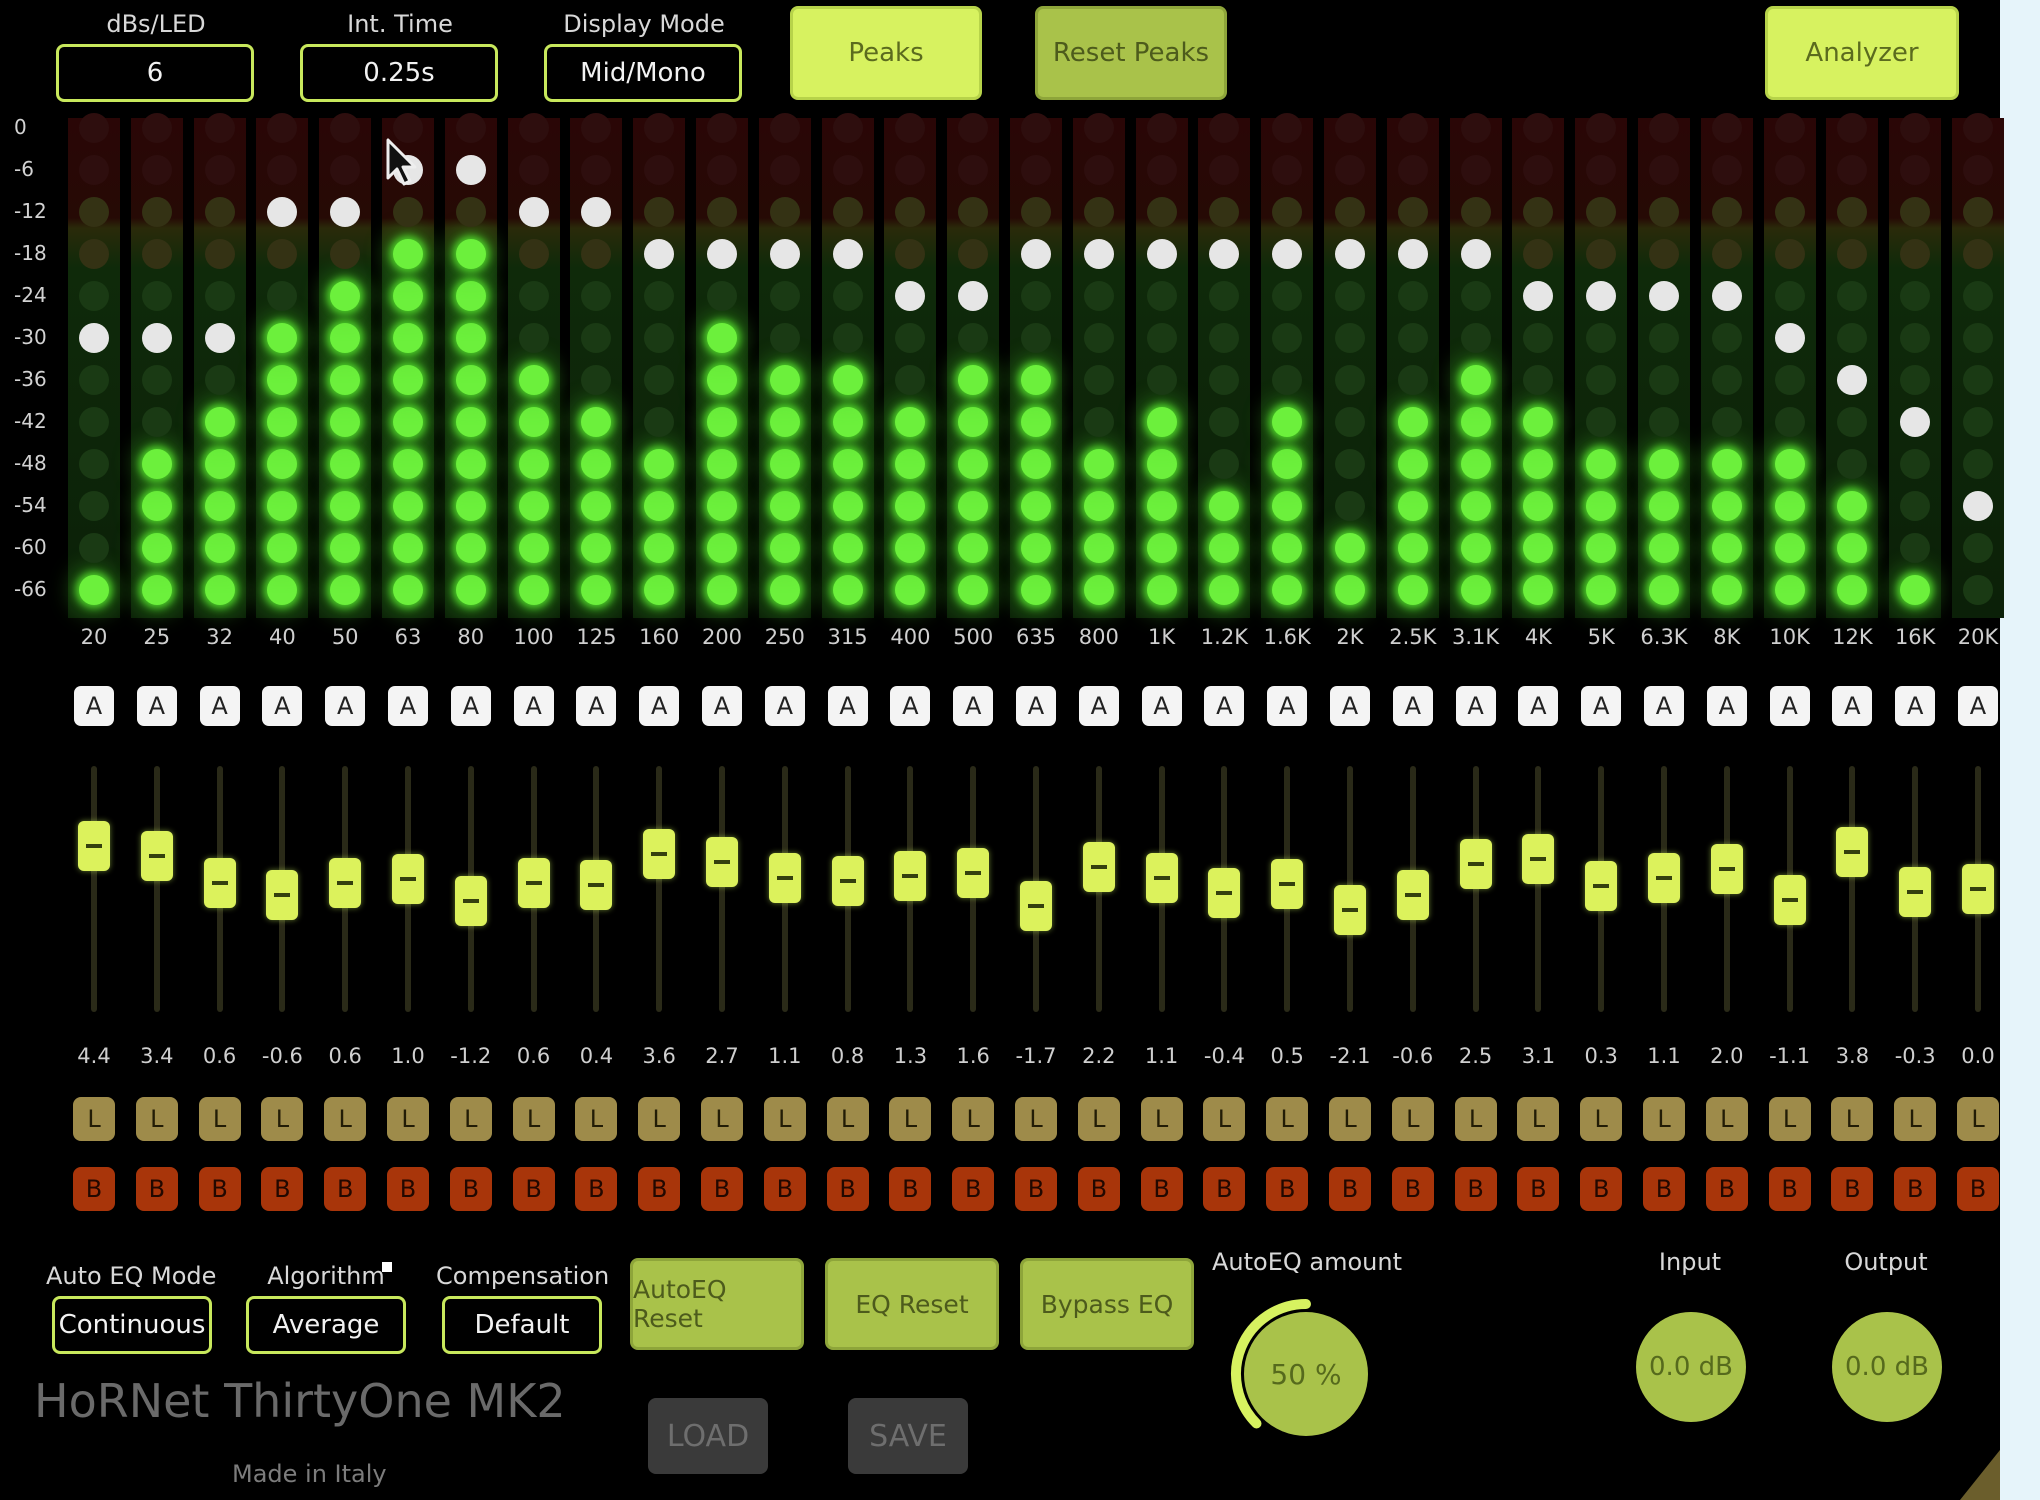 The height and width of the screenshot is (1500, 2040). I want to click on output-knob: 0.0 dB, so click(1887, 1367).